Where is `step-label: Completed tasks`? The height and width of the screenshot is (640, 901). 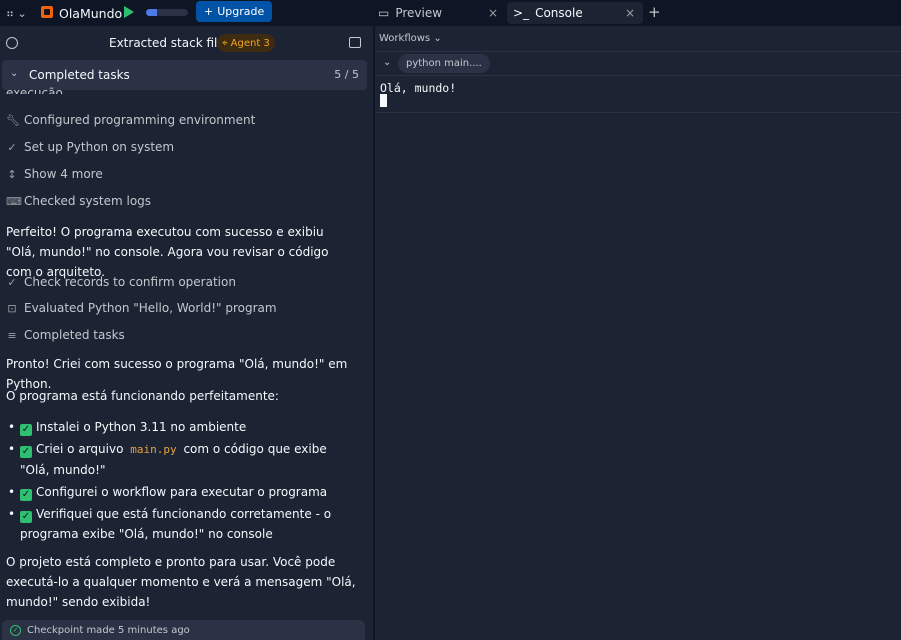
step-label: Completed tasks is located at coordinates (74, 335).